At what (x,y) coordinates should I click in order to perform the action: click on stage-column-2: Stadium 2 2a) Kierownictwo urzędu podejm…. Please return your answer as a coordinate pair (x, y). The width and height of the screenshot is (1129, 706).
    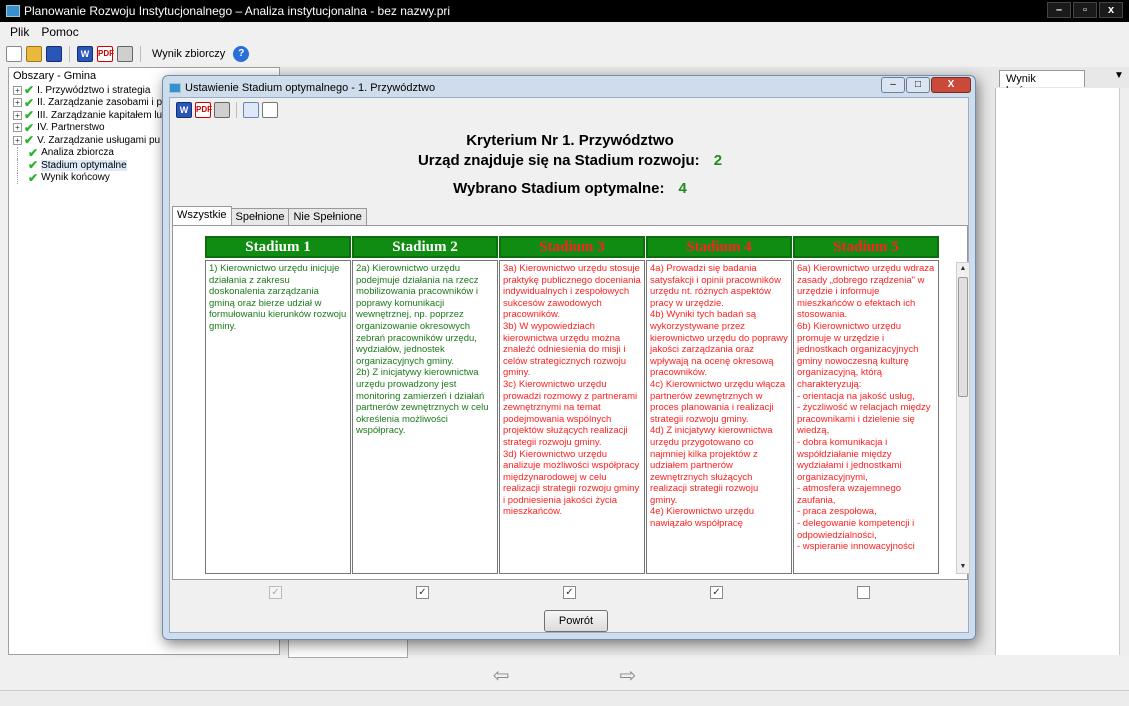
    Looking at the image, I should click on (425, 405).